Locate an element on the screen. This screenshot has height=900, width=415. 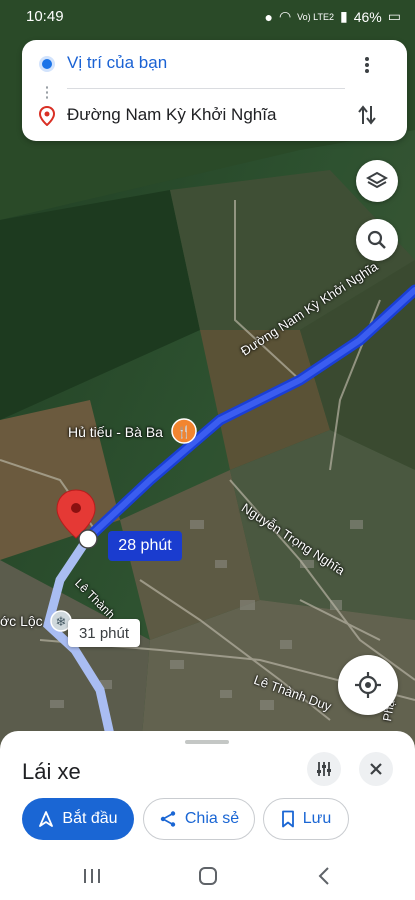
battery-text: 46% is located at coordinates (367, 16).